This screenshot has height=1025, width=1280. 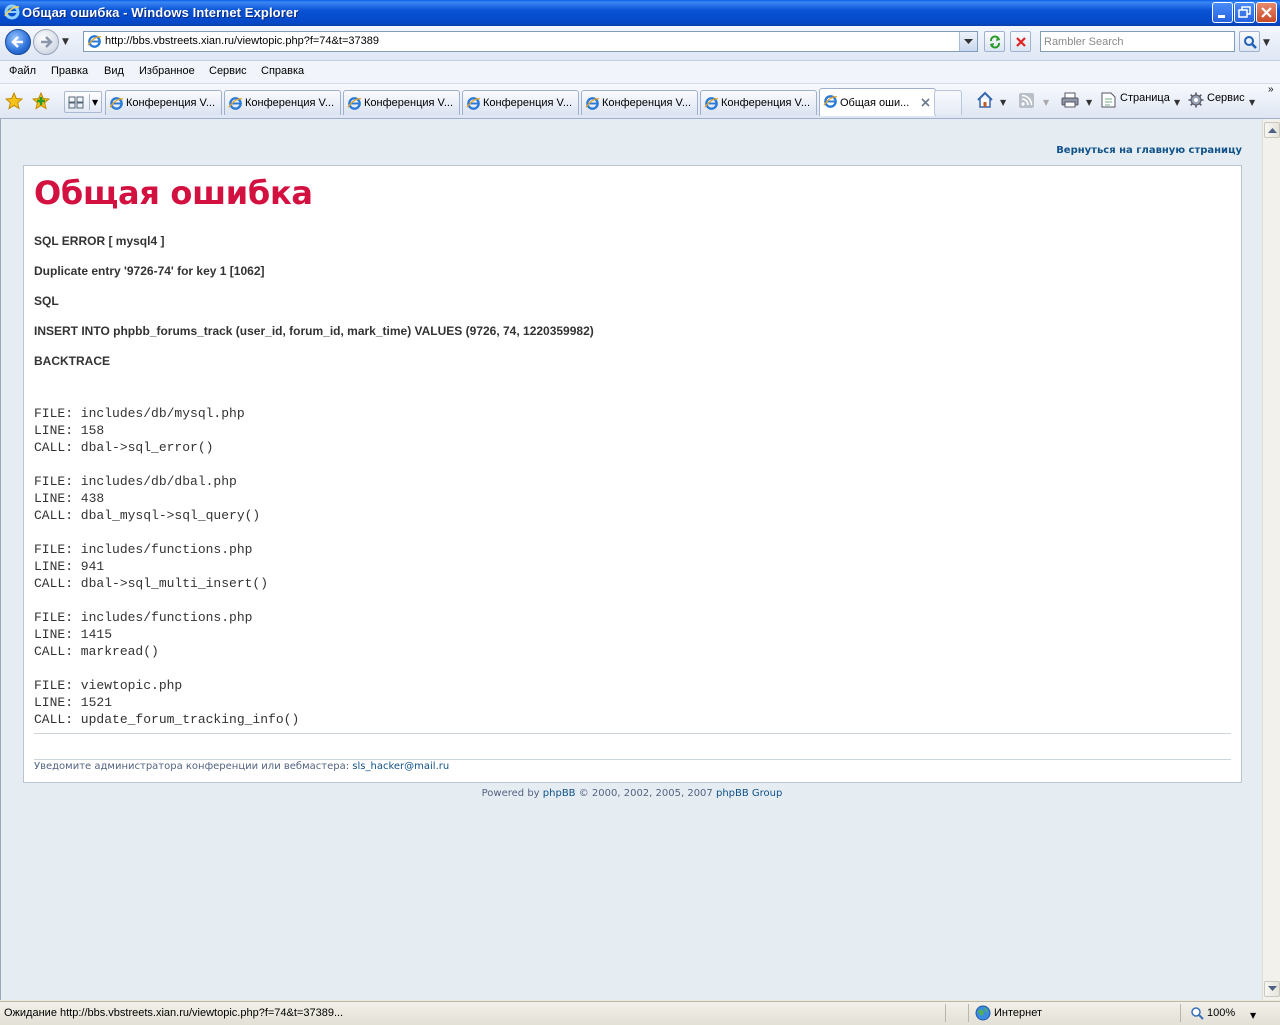 I want to click on search-icon, so click(x=1250, y=42).